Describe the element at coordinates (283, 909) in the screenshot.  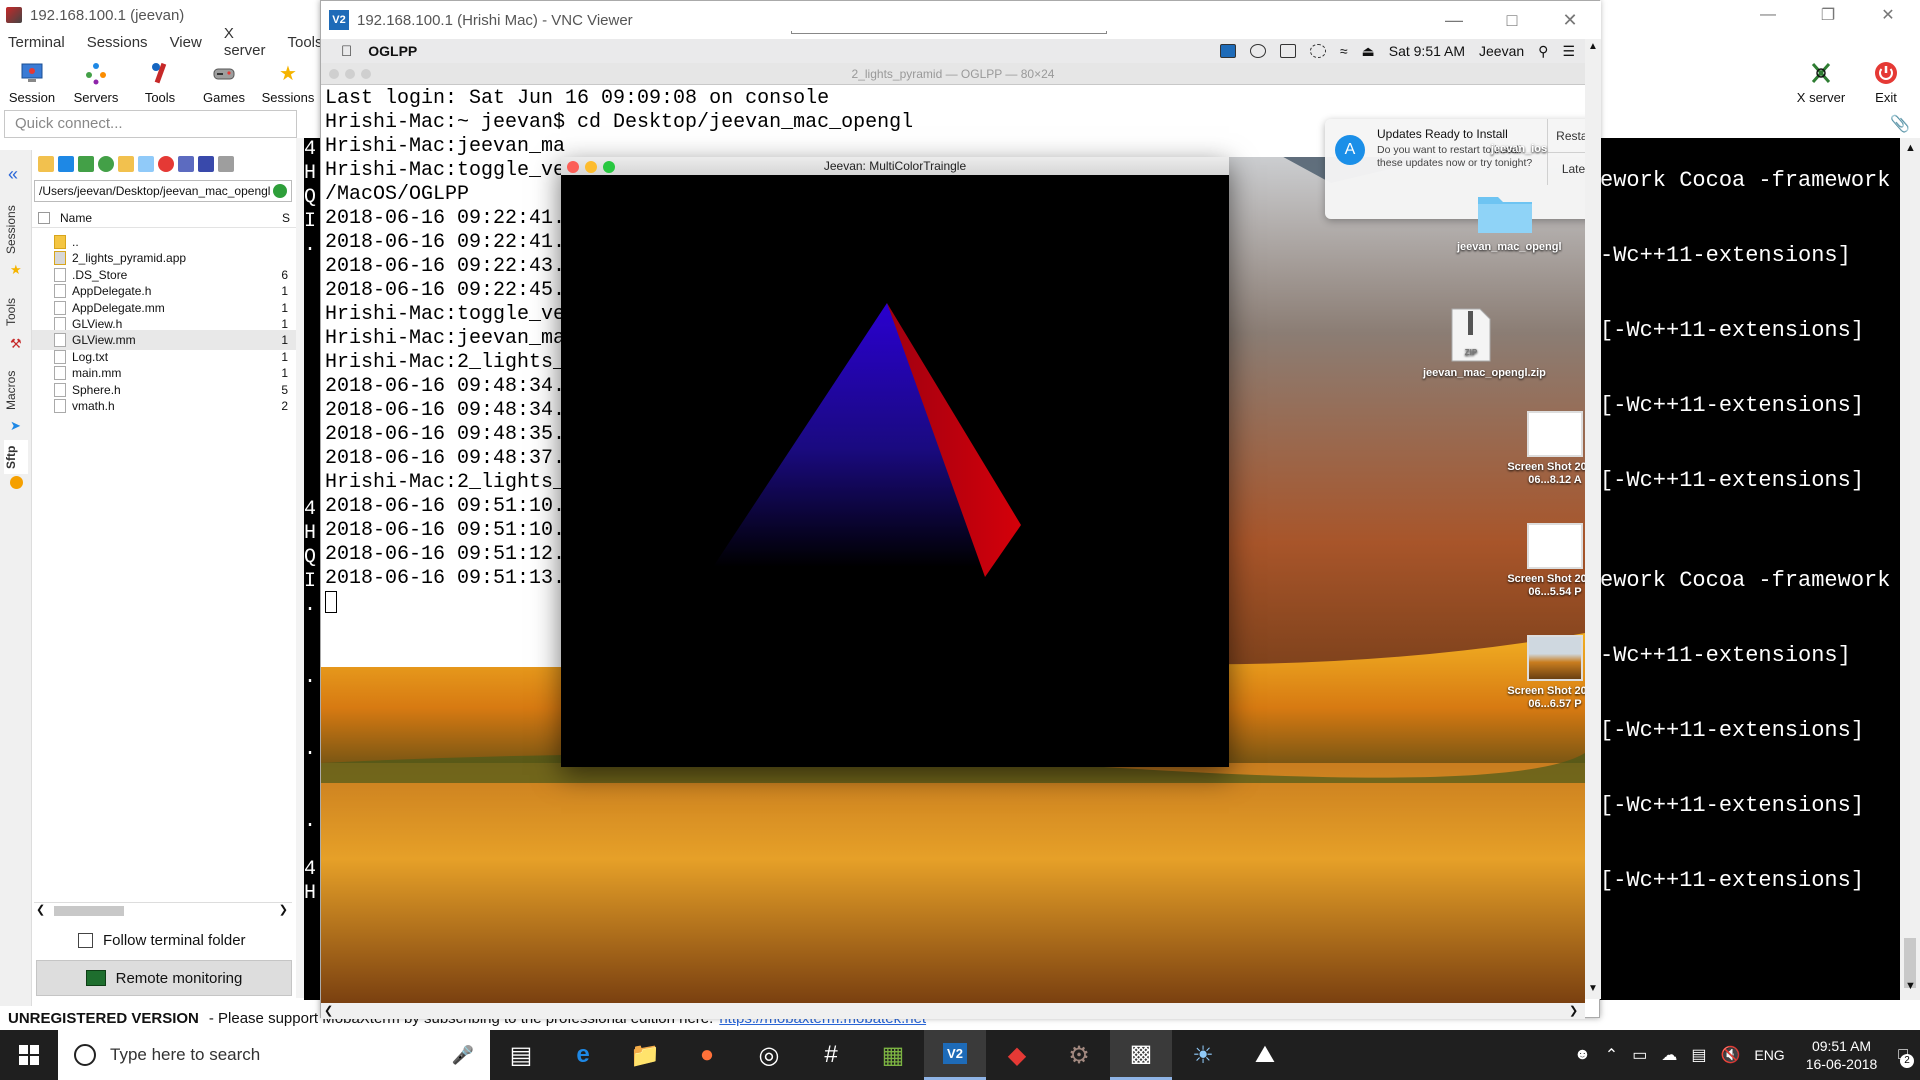
I see `scroll-right-icon: ❯` at that location.